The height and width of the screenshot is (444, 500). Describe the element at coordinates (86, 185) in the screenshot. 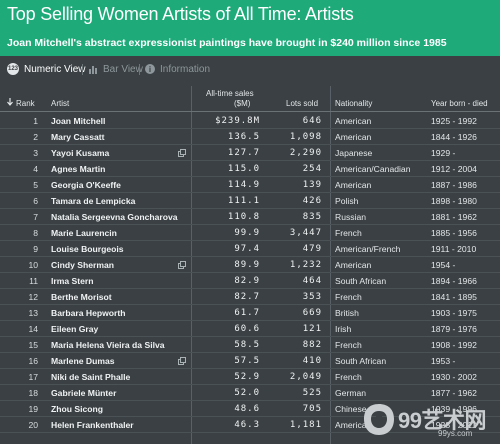

I see `artist-name-cell: Georgia O'Keeffe` at that location.